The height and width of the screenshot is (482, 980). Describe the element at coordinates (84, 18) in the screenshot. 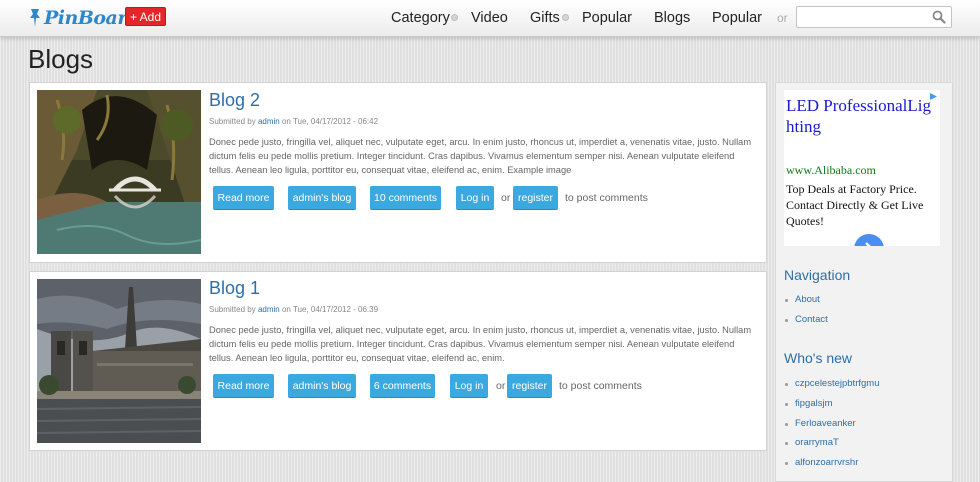

I see `site-logo: PinBoard` at that location.